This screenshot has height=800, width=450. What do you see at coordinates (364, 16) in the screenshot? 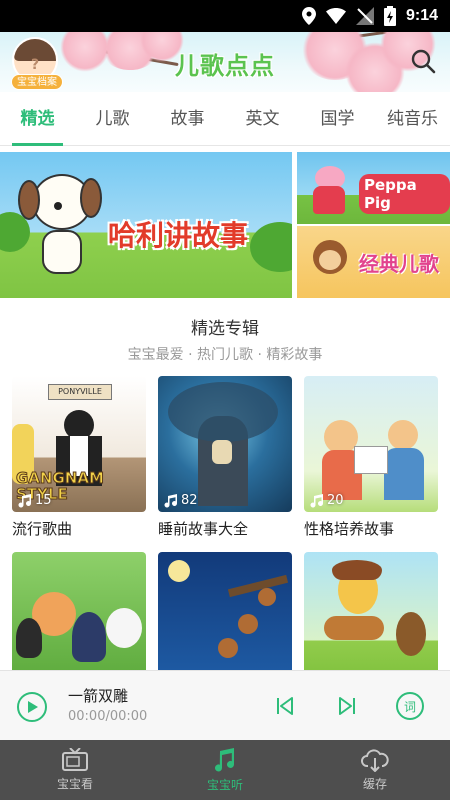
I see `no-signal-icon` at bounding box center [364, 16].